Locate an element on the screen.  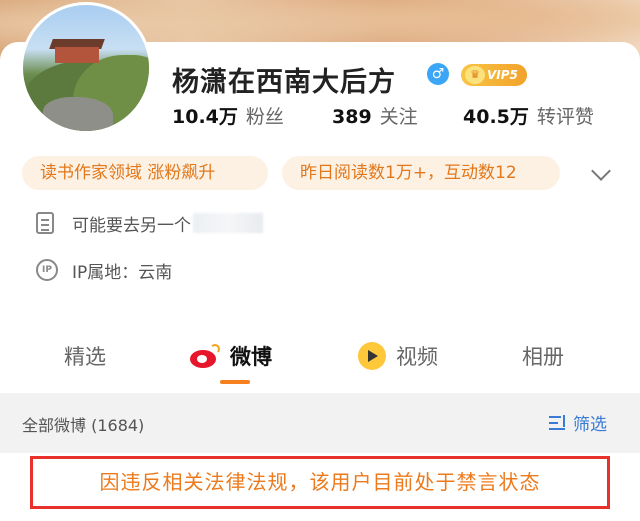
tab-video: 视频 is located at coordinates (398, 356).